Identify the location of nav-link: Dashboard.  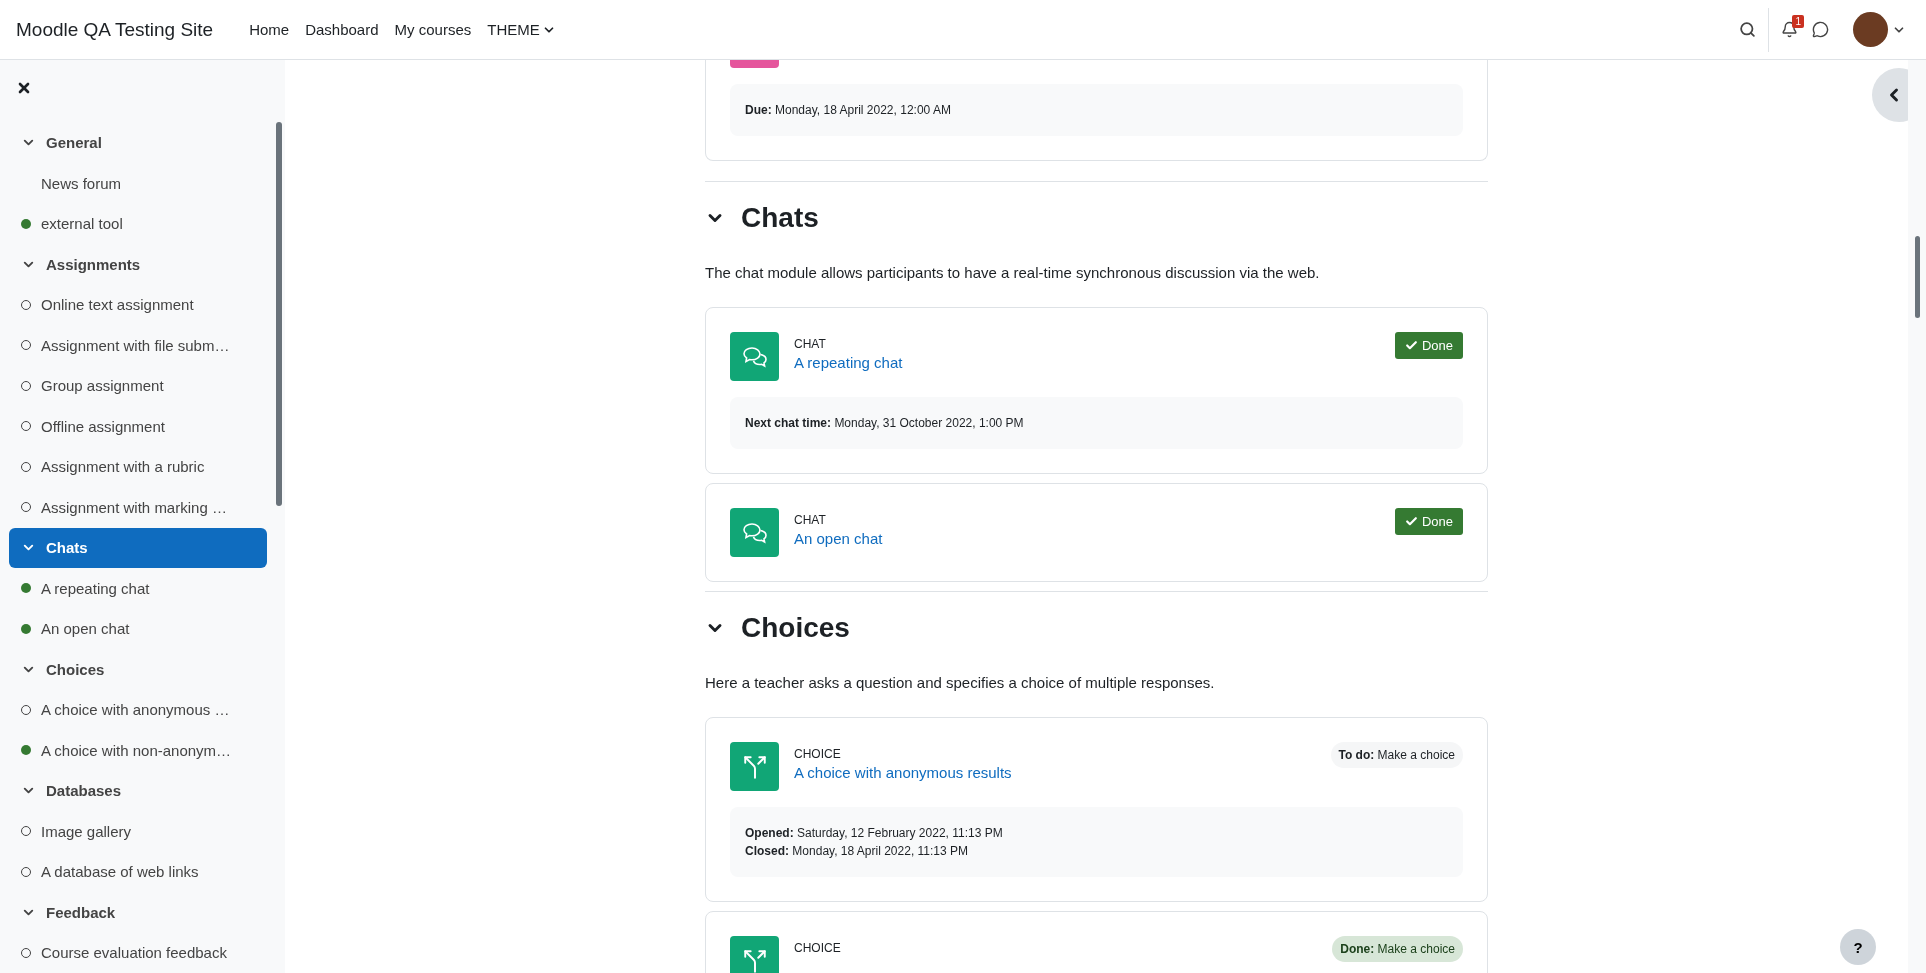
(342, 29).